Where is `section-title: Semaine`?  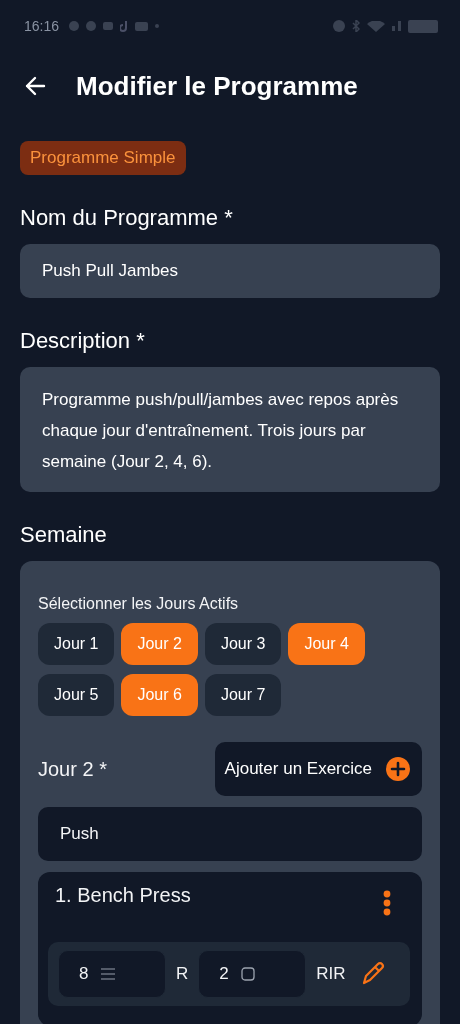
section-title: Semaine is located at coordinates (64, 535).